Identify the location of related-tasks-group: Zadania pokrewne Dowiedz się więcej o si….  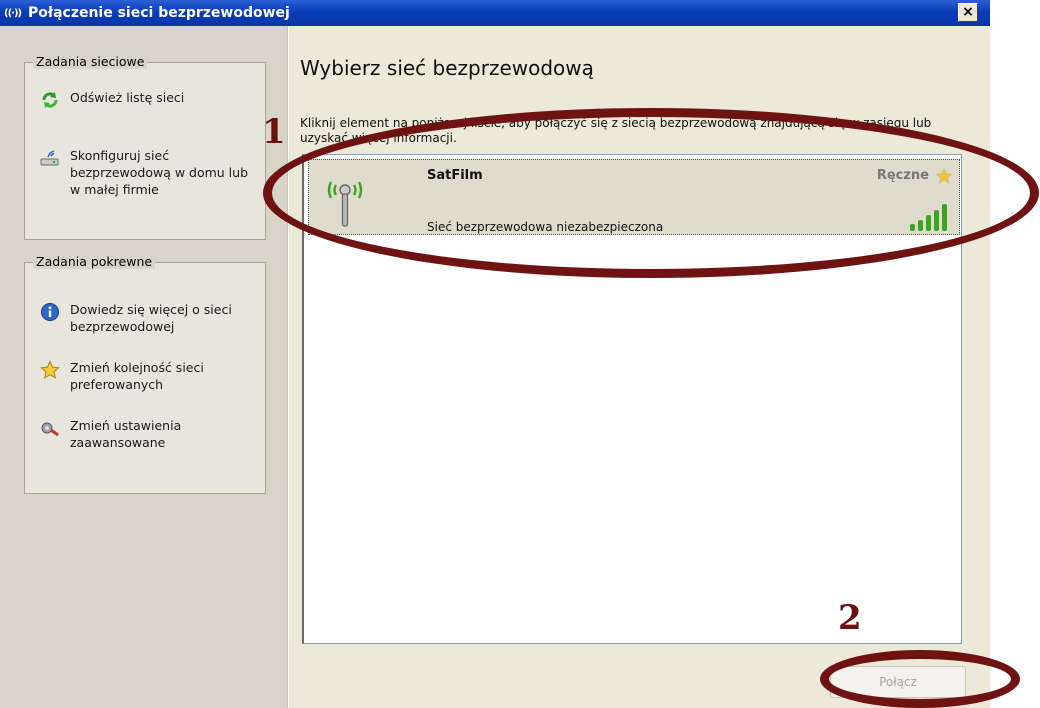
(145, 374).